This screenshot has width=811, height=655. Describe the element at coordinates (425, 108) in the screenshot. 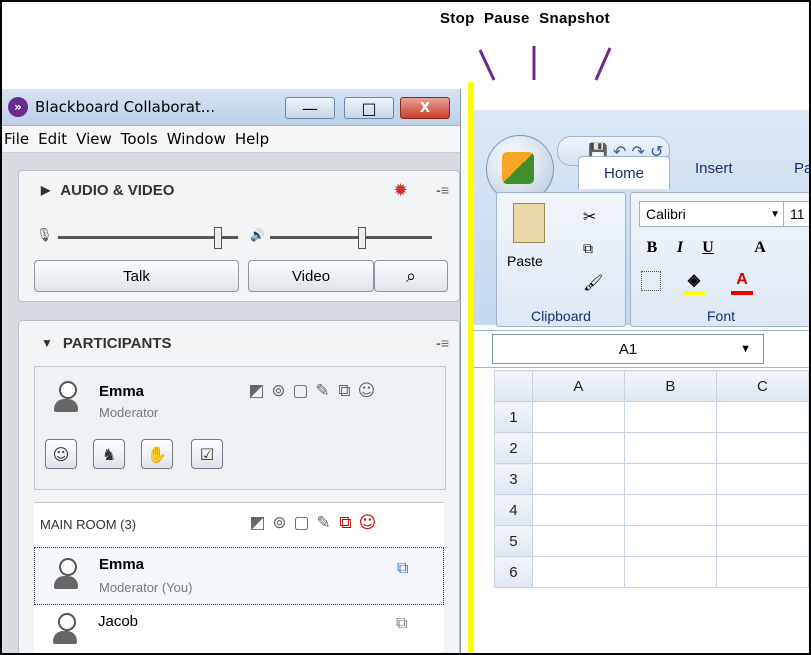

I see `close-button: X` at that location.